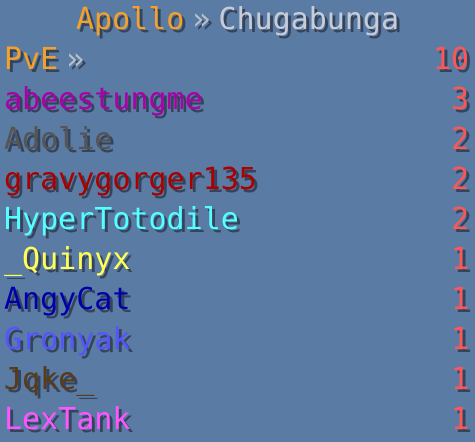  What do you see at coordinates (49, 379) in the screenshot?
I see `player-name: Jqke_` at bounding box center [49, 379].